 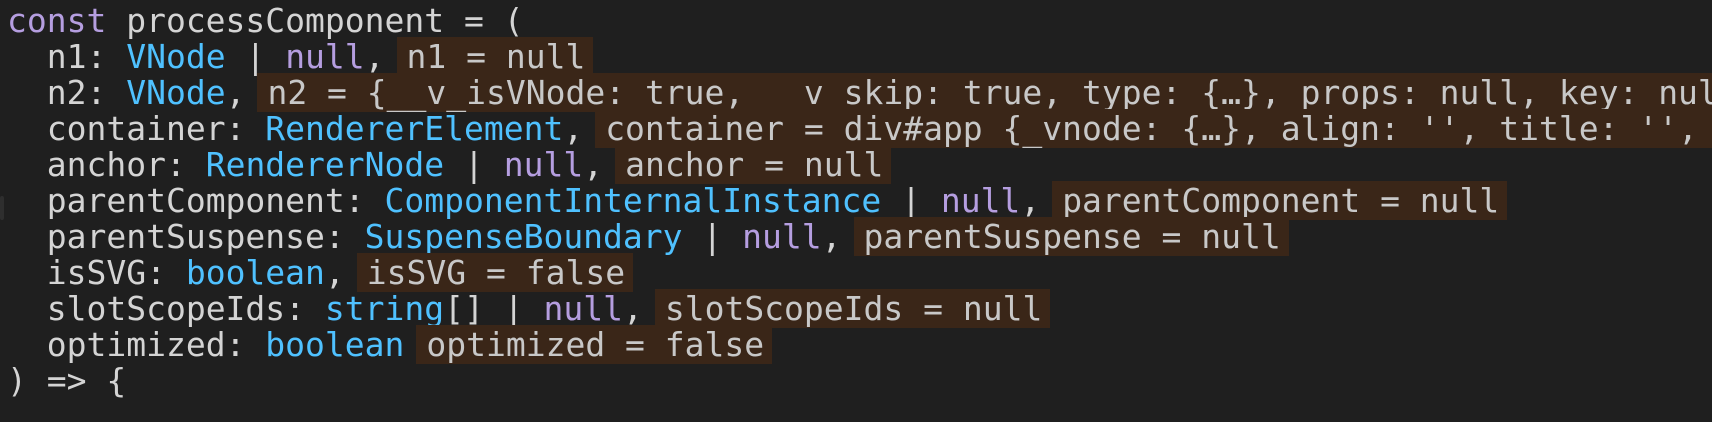 What do you see at coordinates (495, 272) in the screenshot?
I see `inline-debug-value: isSVG = false` at bounding box center [495, 272].